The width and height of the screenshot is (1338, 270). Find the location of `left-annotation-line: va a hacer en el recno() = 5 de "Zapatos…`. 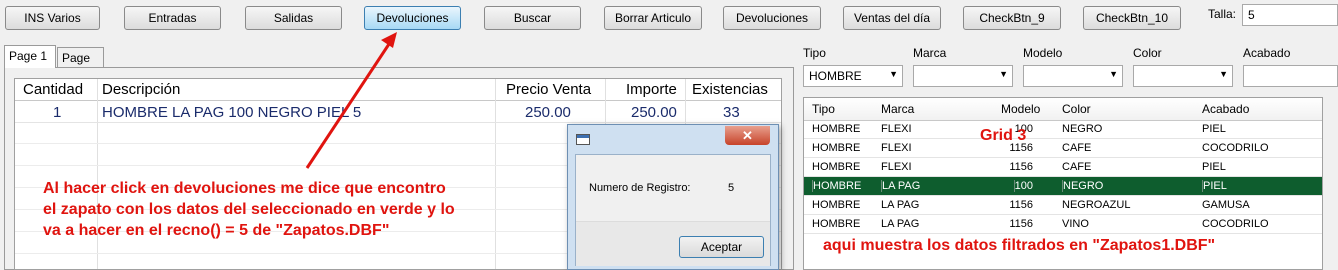

left-annotation-line: va a hacer en el recno() = 5 de "Zapatos… is located at coordinates (216, 230).